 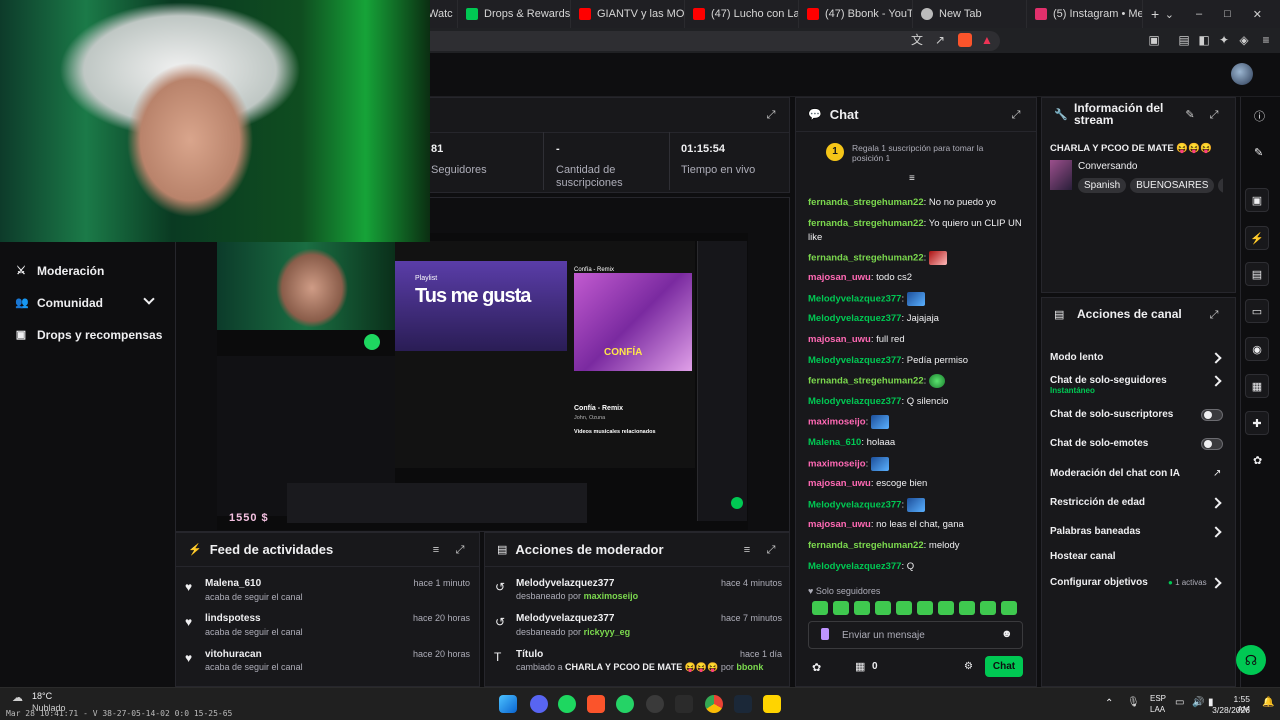 I want to click on browser-tab: (47) Bbonk - YouTube, so click(x=856, y=14).